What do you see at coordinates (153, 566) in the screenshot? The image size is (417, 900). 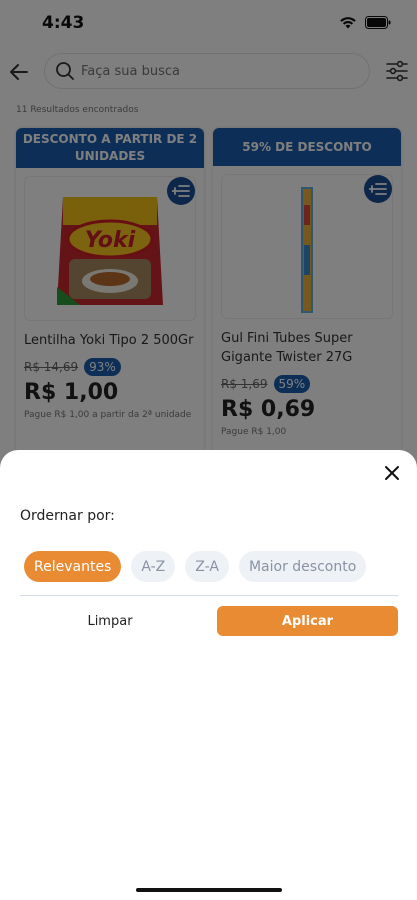 I see `sort-option-a-z: A-Z` at bounding box center [153, 566].